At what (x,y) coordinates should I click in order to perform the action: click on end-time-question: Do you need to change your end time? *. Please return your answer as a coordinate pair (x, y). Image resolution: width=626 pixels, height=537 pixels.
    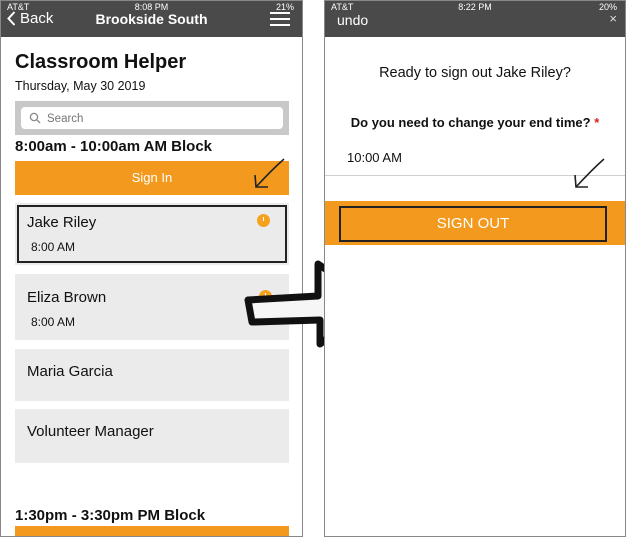
    Looking at the image, I should click on (475, 122).